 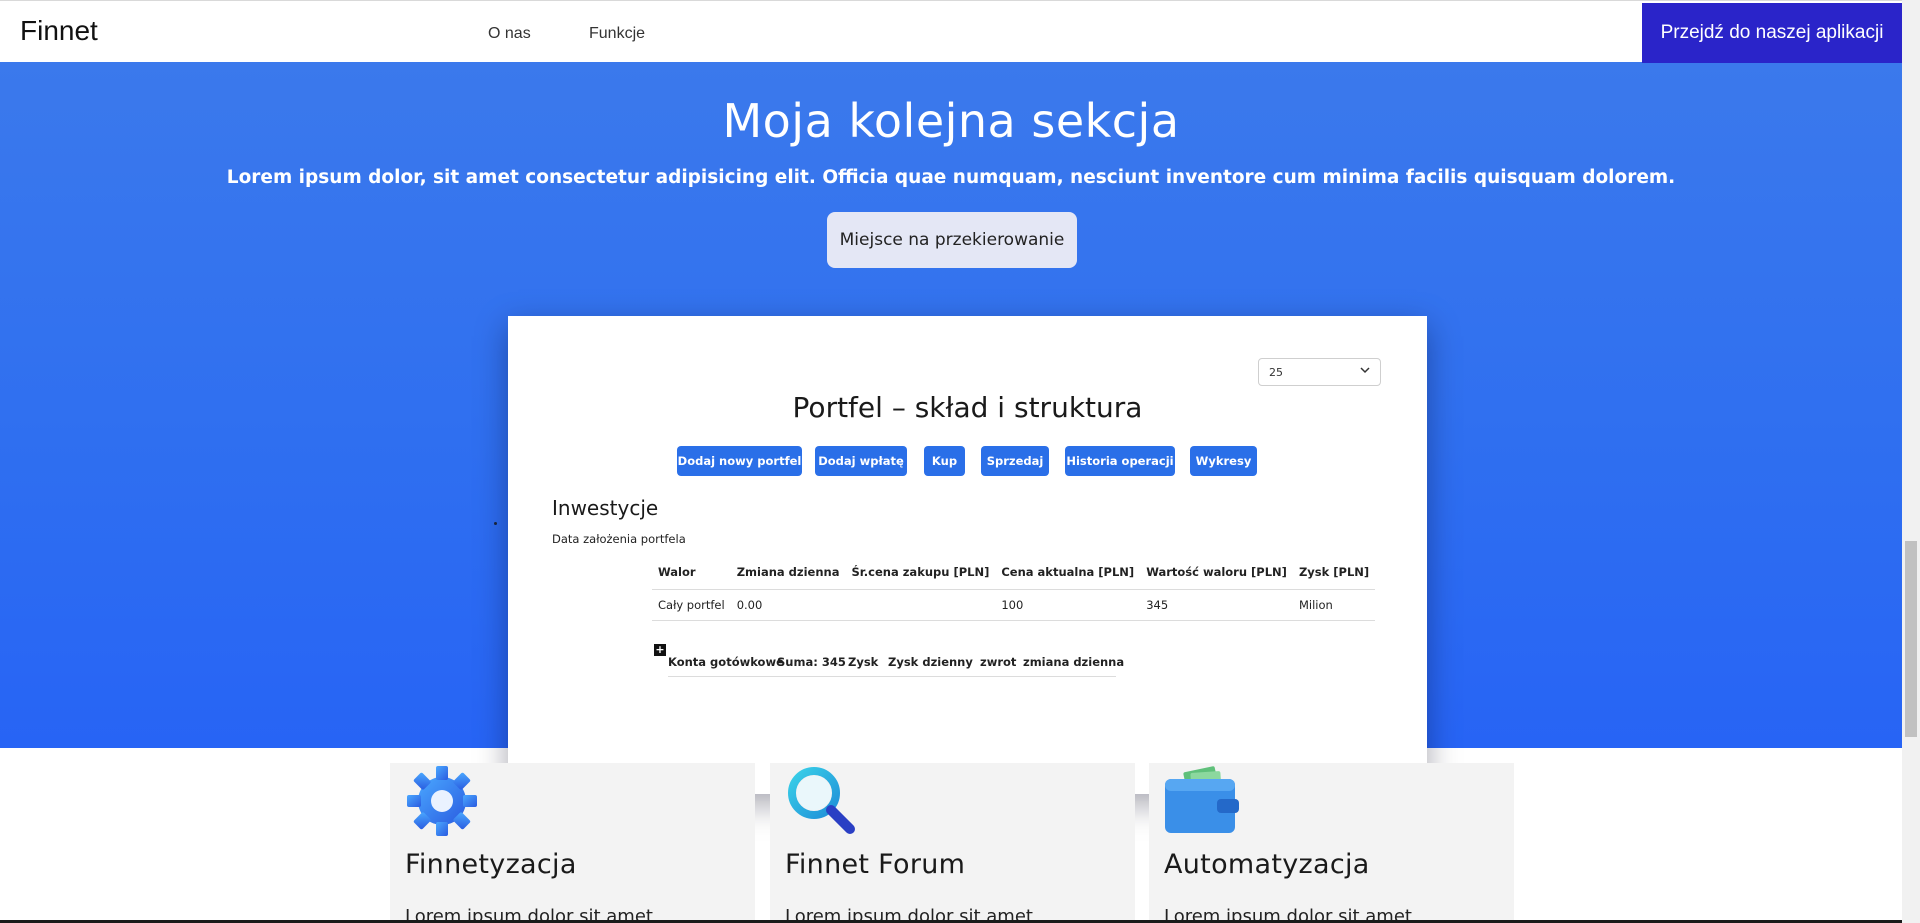 I want to click on decorative-dot, so click(x=495, y=523).